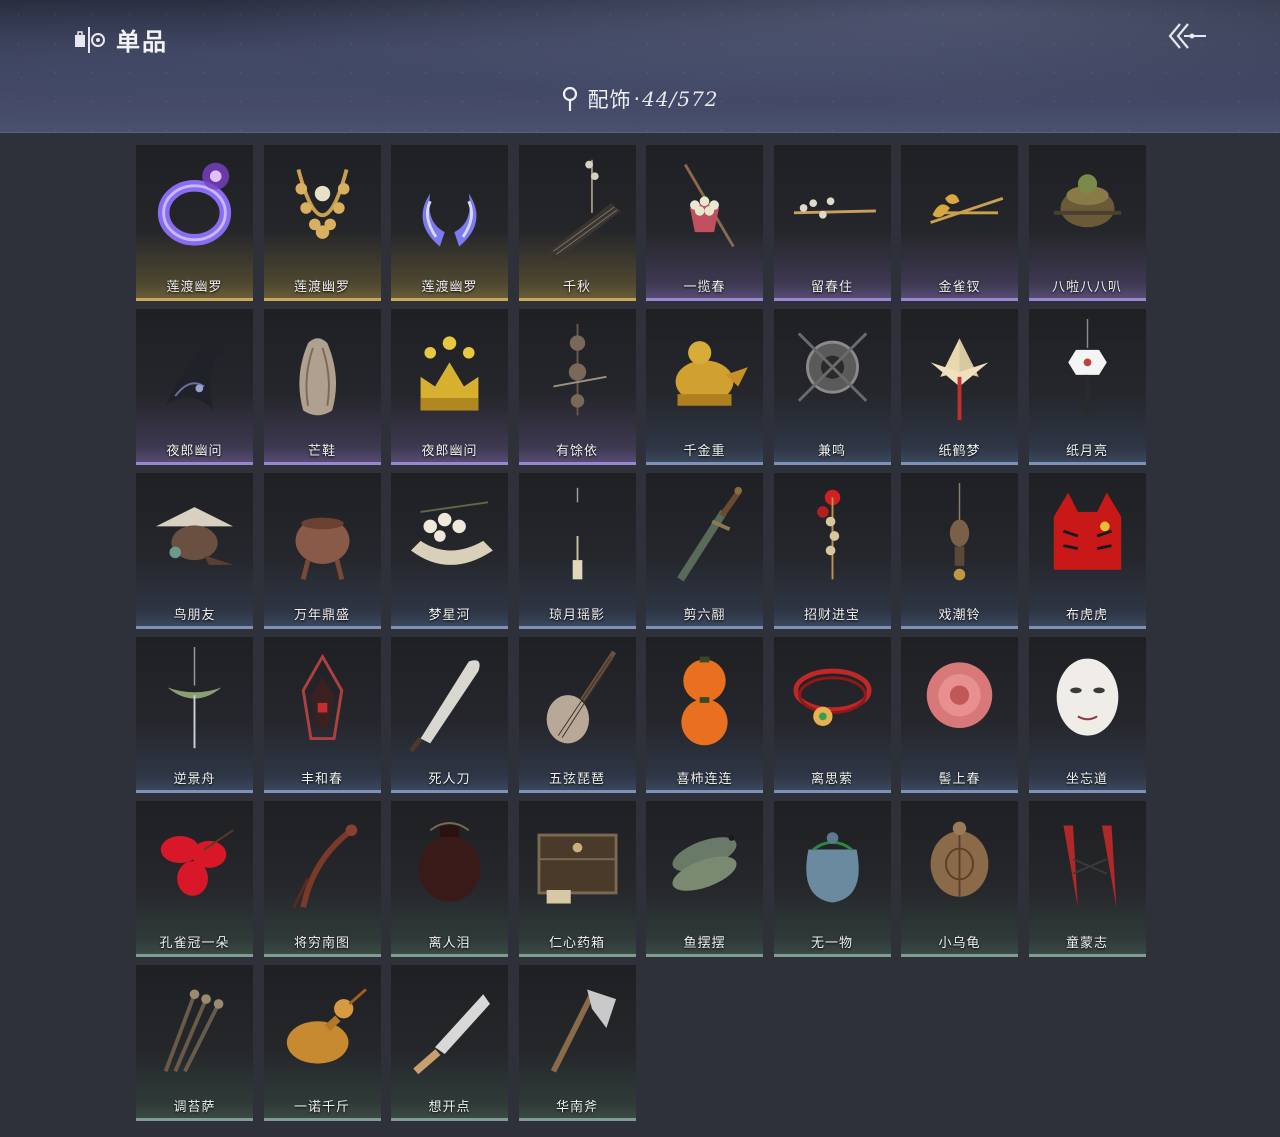 This screenshot has width=1280, height=1137. What do you see at coordinates (449, 715) in the screenshot?
I see `item-card: 死人刀` at bounding box center [449, 715].